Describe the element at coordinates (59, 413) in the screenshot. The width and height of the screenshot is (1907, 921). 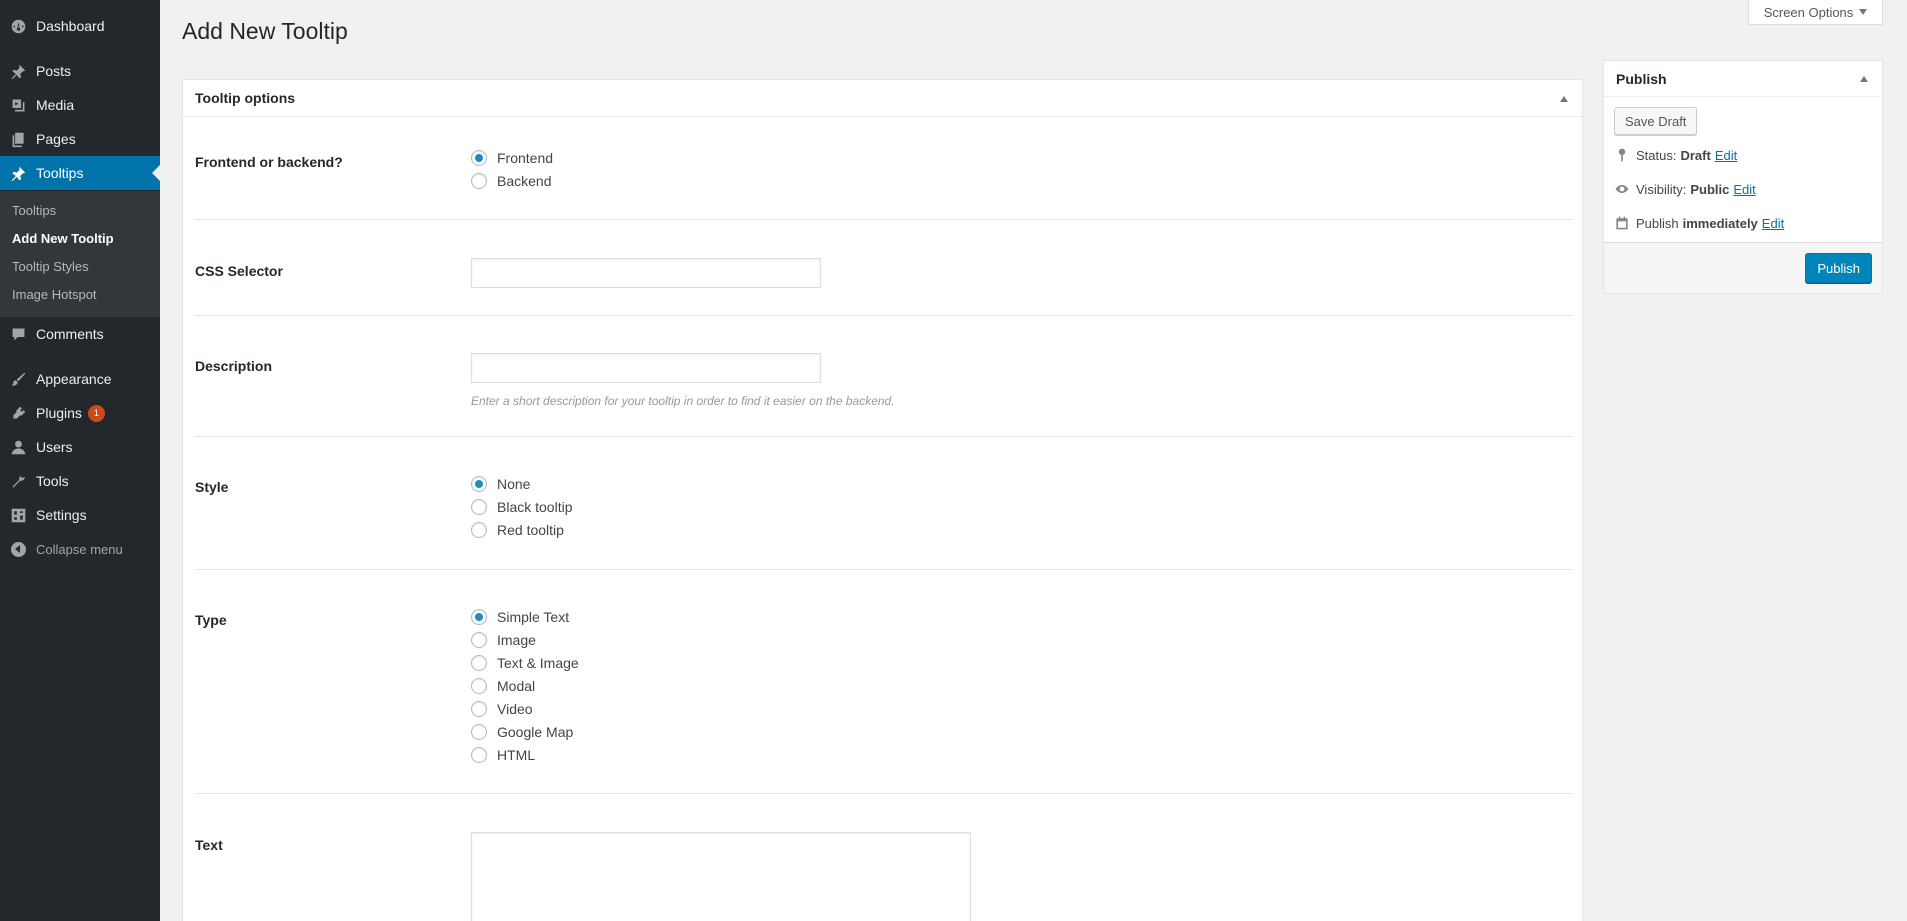
I see `menu-label: Plugins` at that location.